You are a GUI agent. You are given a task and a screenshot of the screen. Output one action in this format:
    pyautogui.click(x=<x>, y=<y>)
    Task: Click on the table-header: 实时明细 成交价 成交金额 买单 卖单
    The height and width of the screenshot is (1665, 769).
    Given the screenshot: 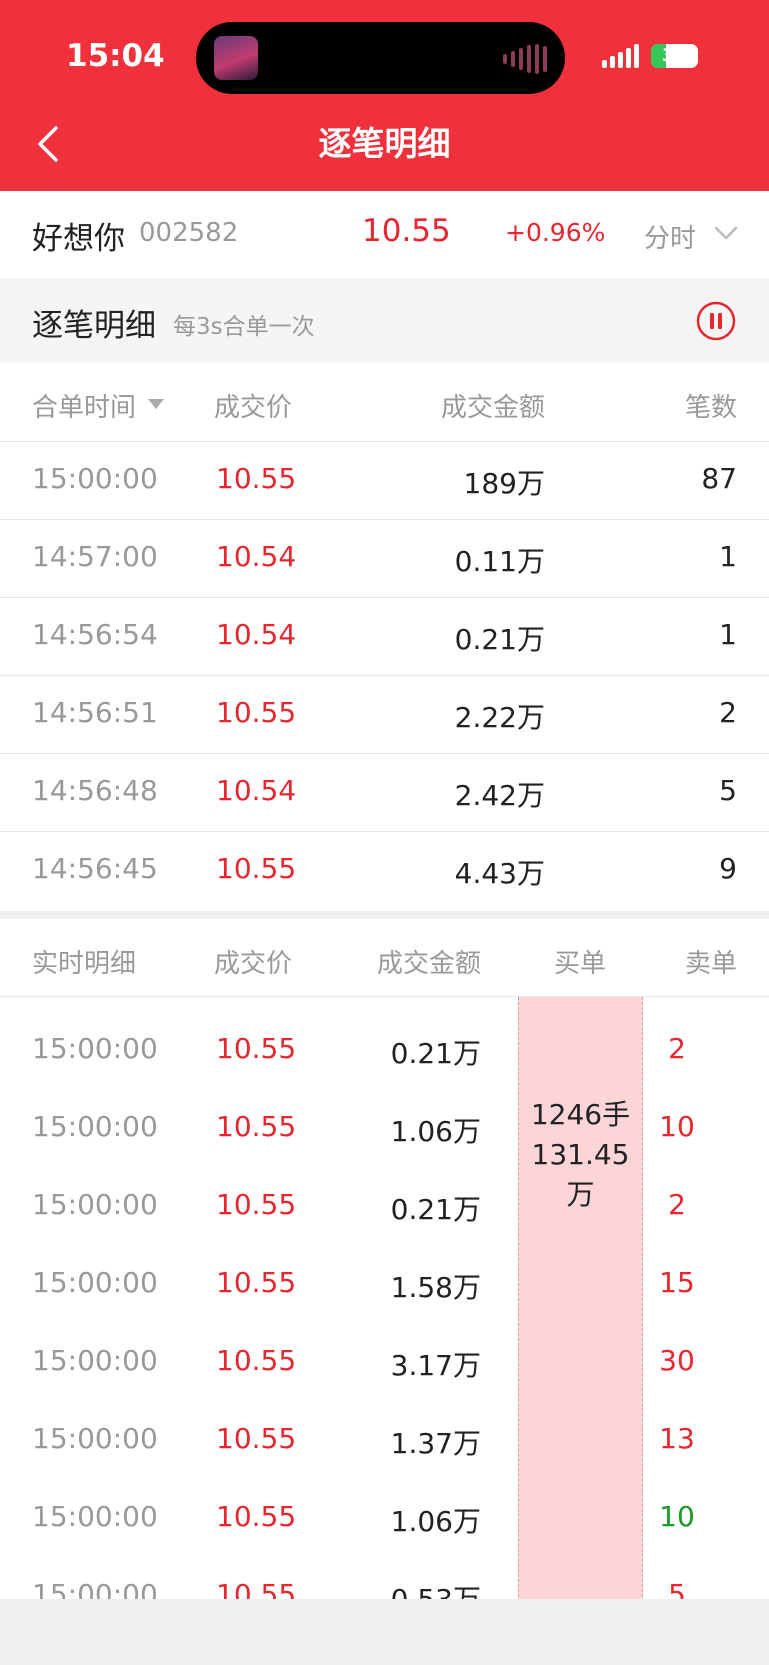 What is the action you would take?
    pyautogui.click(x=384, y=958)
    